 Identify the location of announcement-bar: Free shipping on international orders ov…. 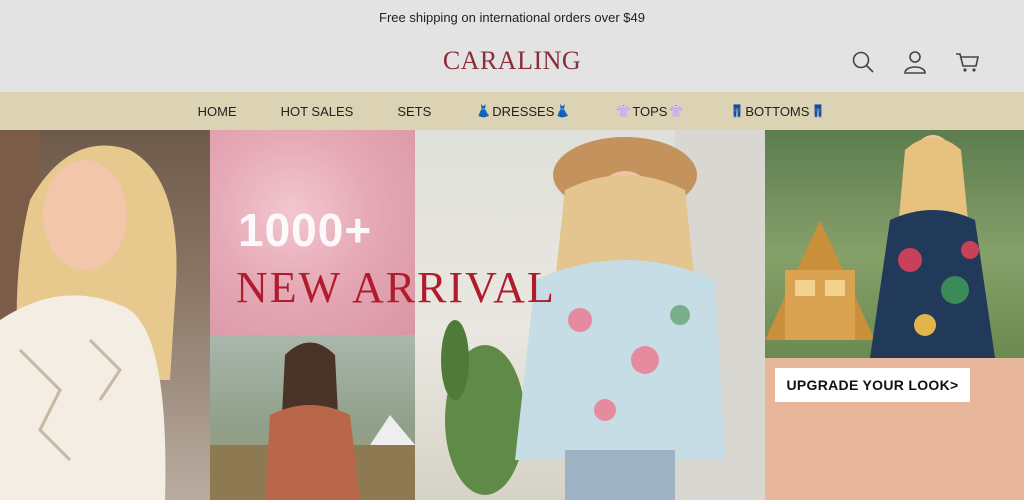
(512, 17).